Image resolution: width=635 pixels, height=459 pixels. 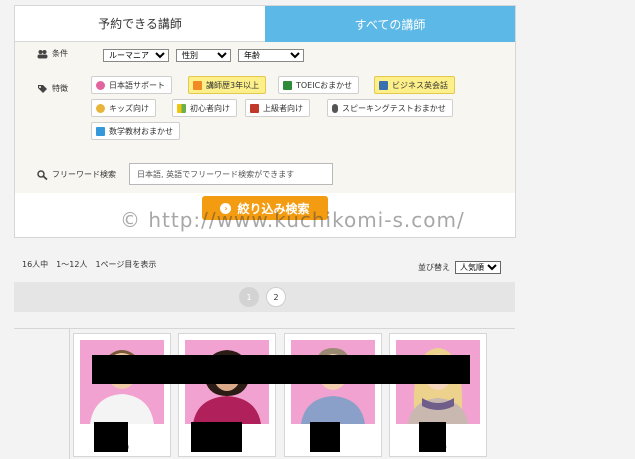 I want to click on chip-speaking-test: スピーキングテストおまかせ, so click(x=390, y=108).